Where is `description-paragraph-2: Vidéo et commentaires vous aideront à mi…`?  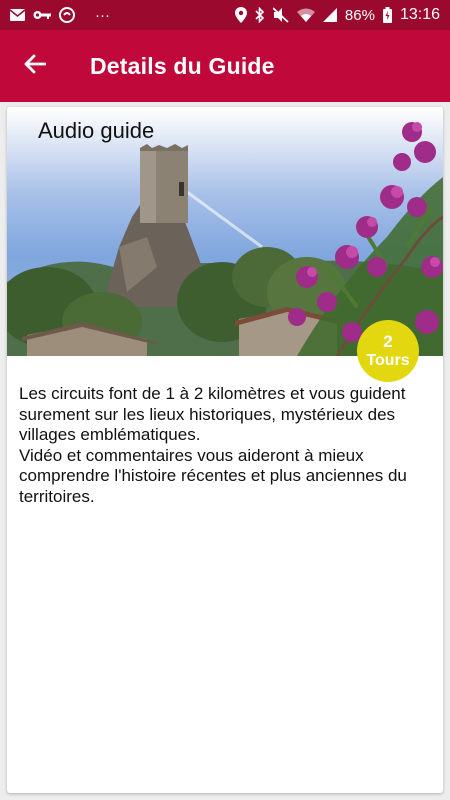 description-paragraph-2: Vidéo et commentaires vous aideront à mi… is located at coordinates (213, 475).